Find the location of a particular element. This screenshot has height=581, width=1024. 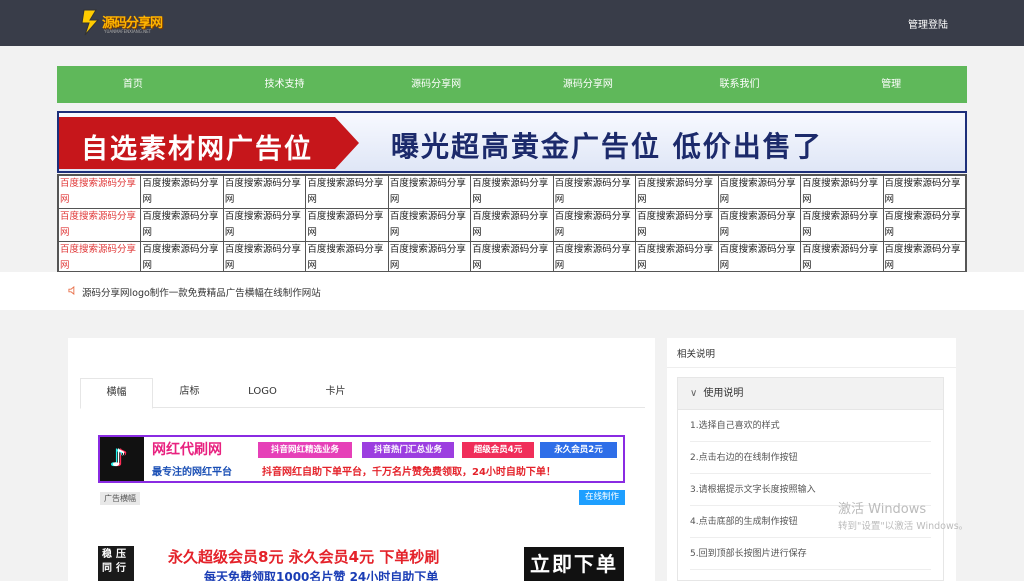

main-nav: 首页 技术支持 源码分享网 源码分享网 联系我们 管理 is located at coordinates (512, 84).